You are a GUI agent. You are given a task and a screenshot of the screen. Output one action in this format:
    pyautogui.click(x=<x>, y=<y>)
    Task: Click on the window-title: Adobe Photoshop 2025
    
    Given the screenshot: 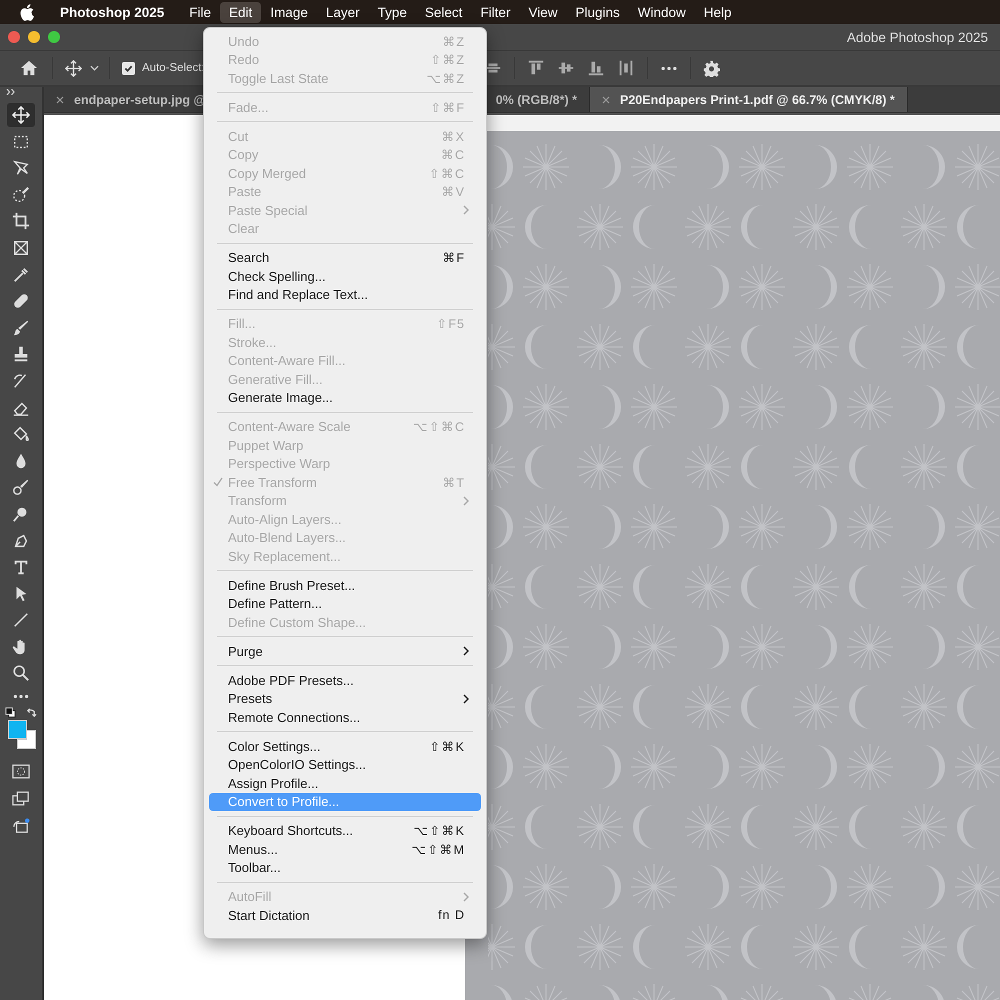 What is the action you would take?
    pyautogui.click(x=917, y=37)
    